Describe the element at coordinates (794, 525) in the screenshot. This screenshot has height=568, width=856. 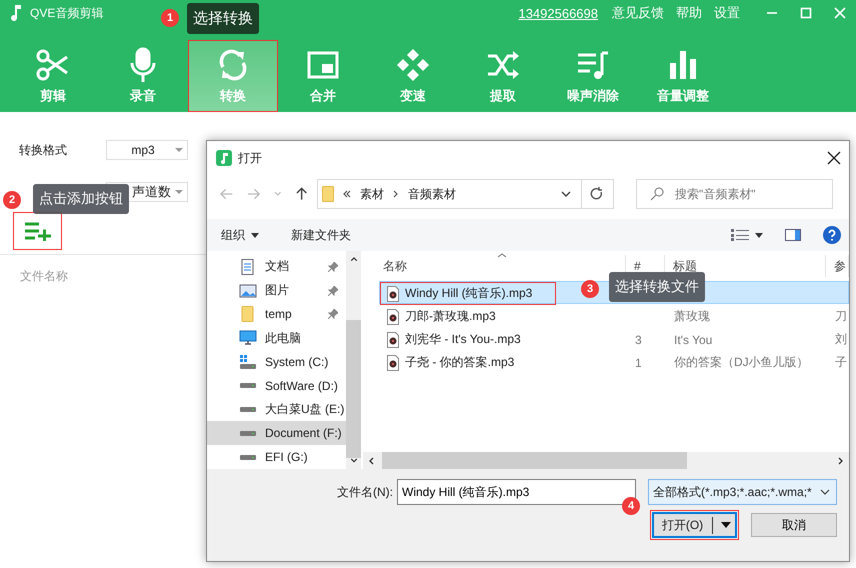
I see `cancel-button: 取消` at that location.